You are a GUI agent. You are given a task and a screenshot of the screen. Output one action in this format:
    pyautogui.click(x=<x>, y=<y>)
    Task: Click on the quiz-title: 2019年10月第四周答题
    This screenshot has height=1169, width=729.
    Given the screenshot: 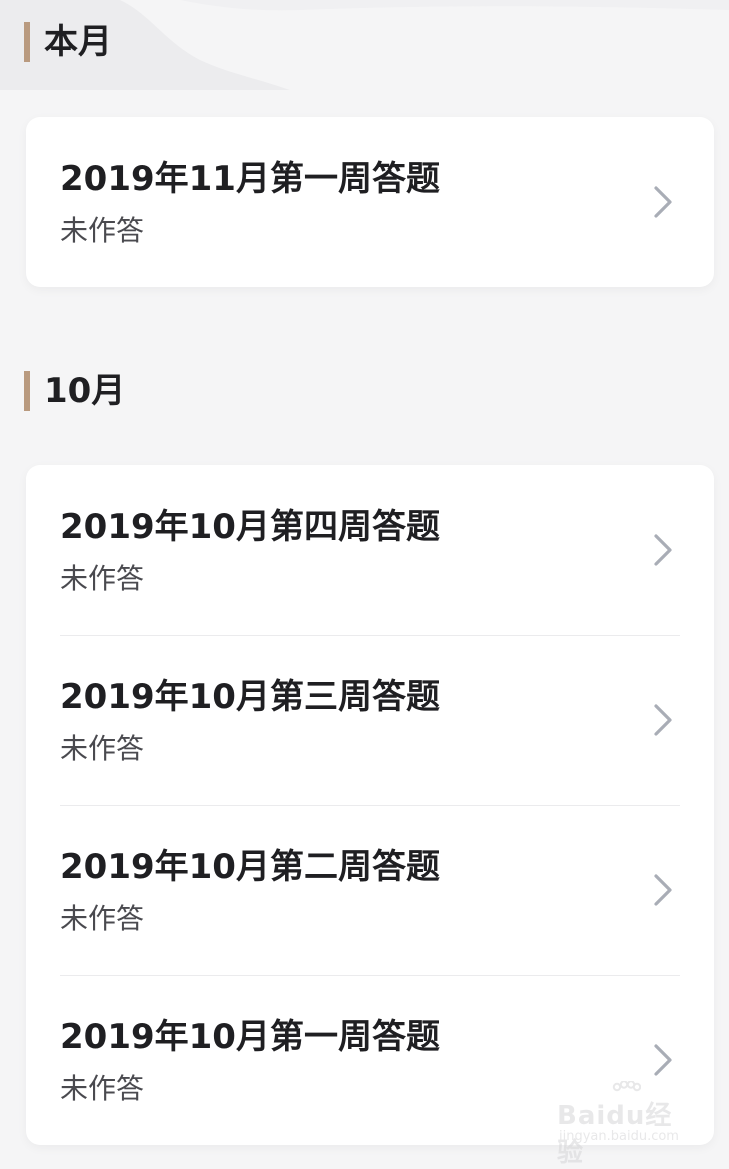 What is the action you would take?
    pyautogui.click(x=250, y=527)
    